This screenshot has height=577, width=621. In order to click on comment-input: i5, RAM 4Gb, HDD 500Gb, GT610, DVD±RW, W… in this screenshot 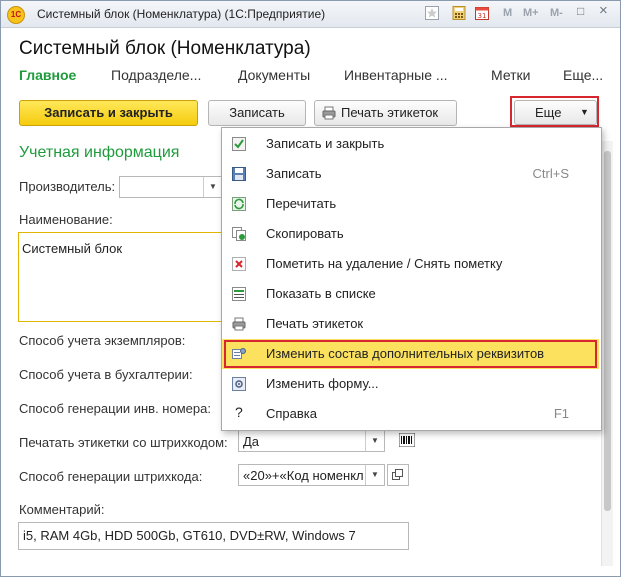, I will do `click(213, 536)`.